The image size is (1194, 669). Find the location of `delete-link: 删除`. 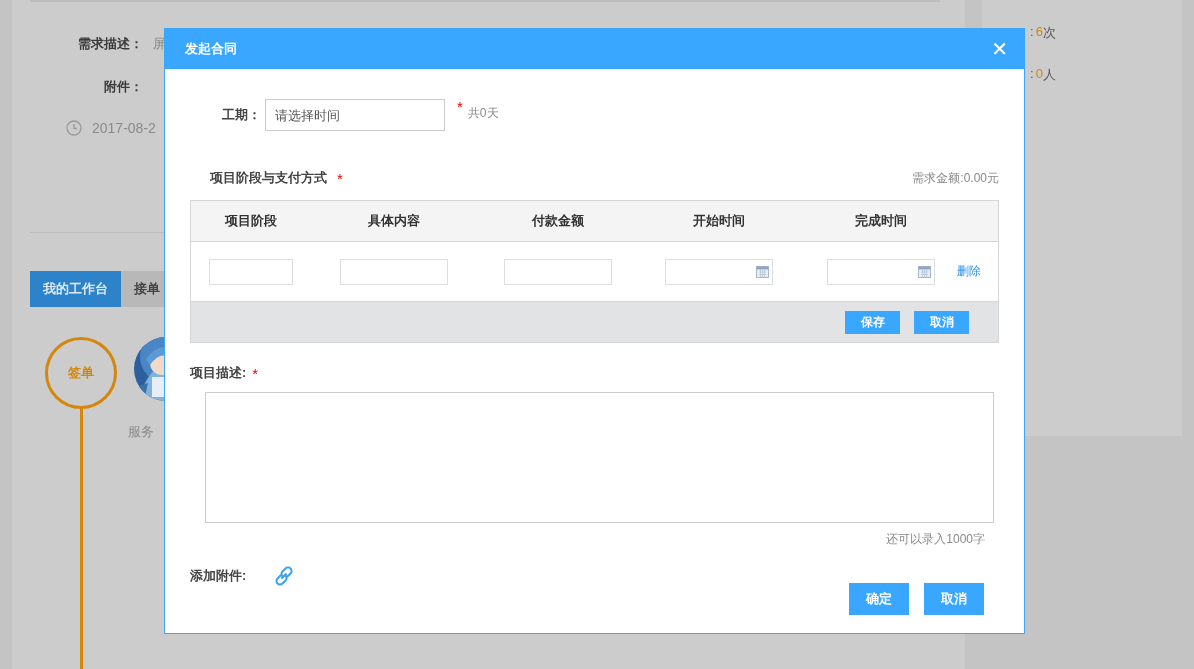

delete-link: 删除 is located at coordinates (969, 271).